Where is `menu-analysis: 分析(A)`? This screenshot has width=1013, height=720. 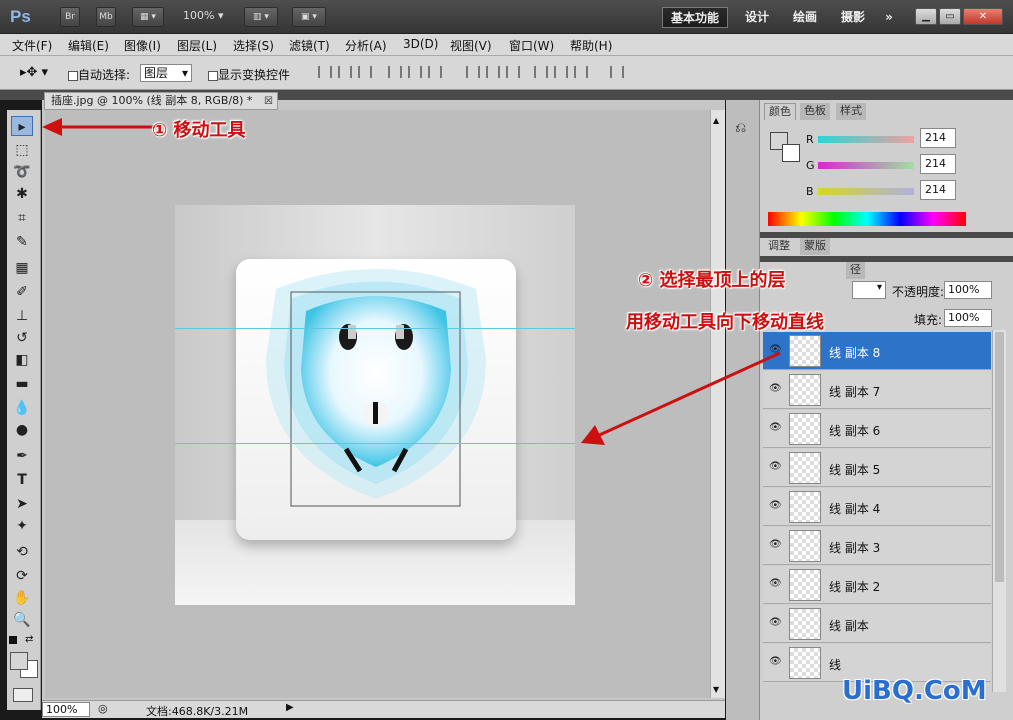
menu-analysis: 分析(A) is located at coordinates (366, 45).